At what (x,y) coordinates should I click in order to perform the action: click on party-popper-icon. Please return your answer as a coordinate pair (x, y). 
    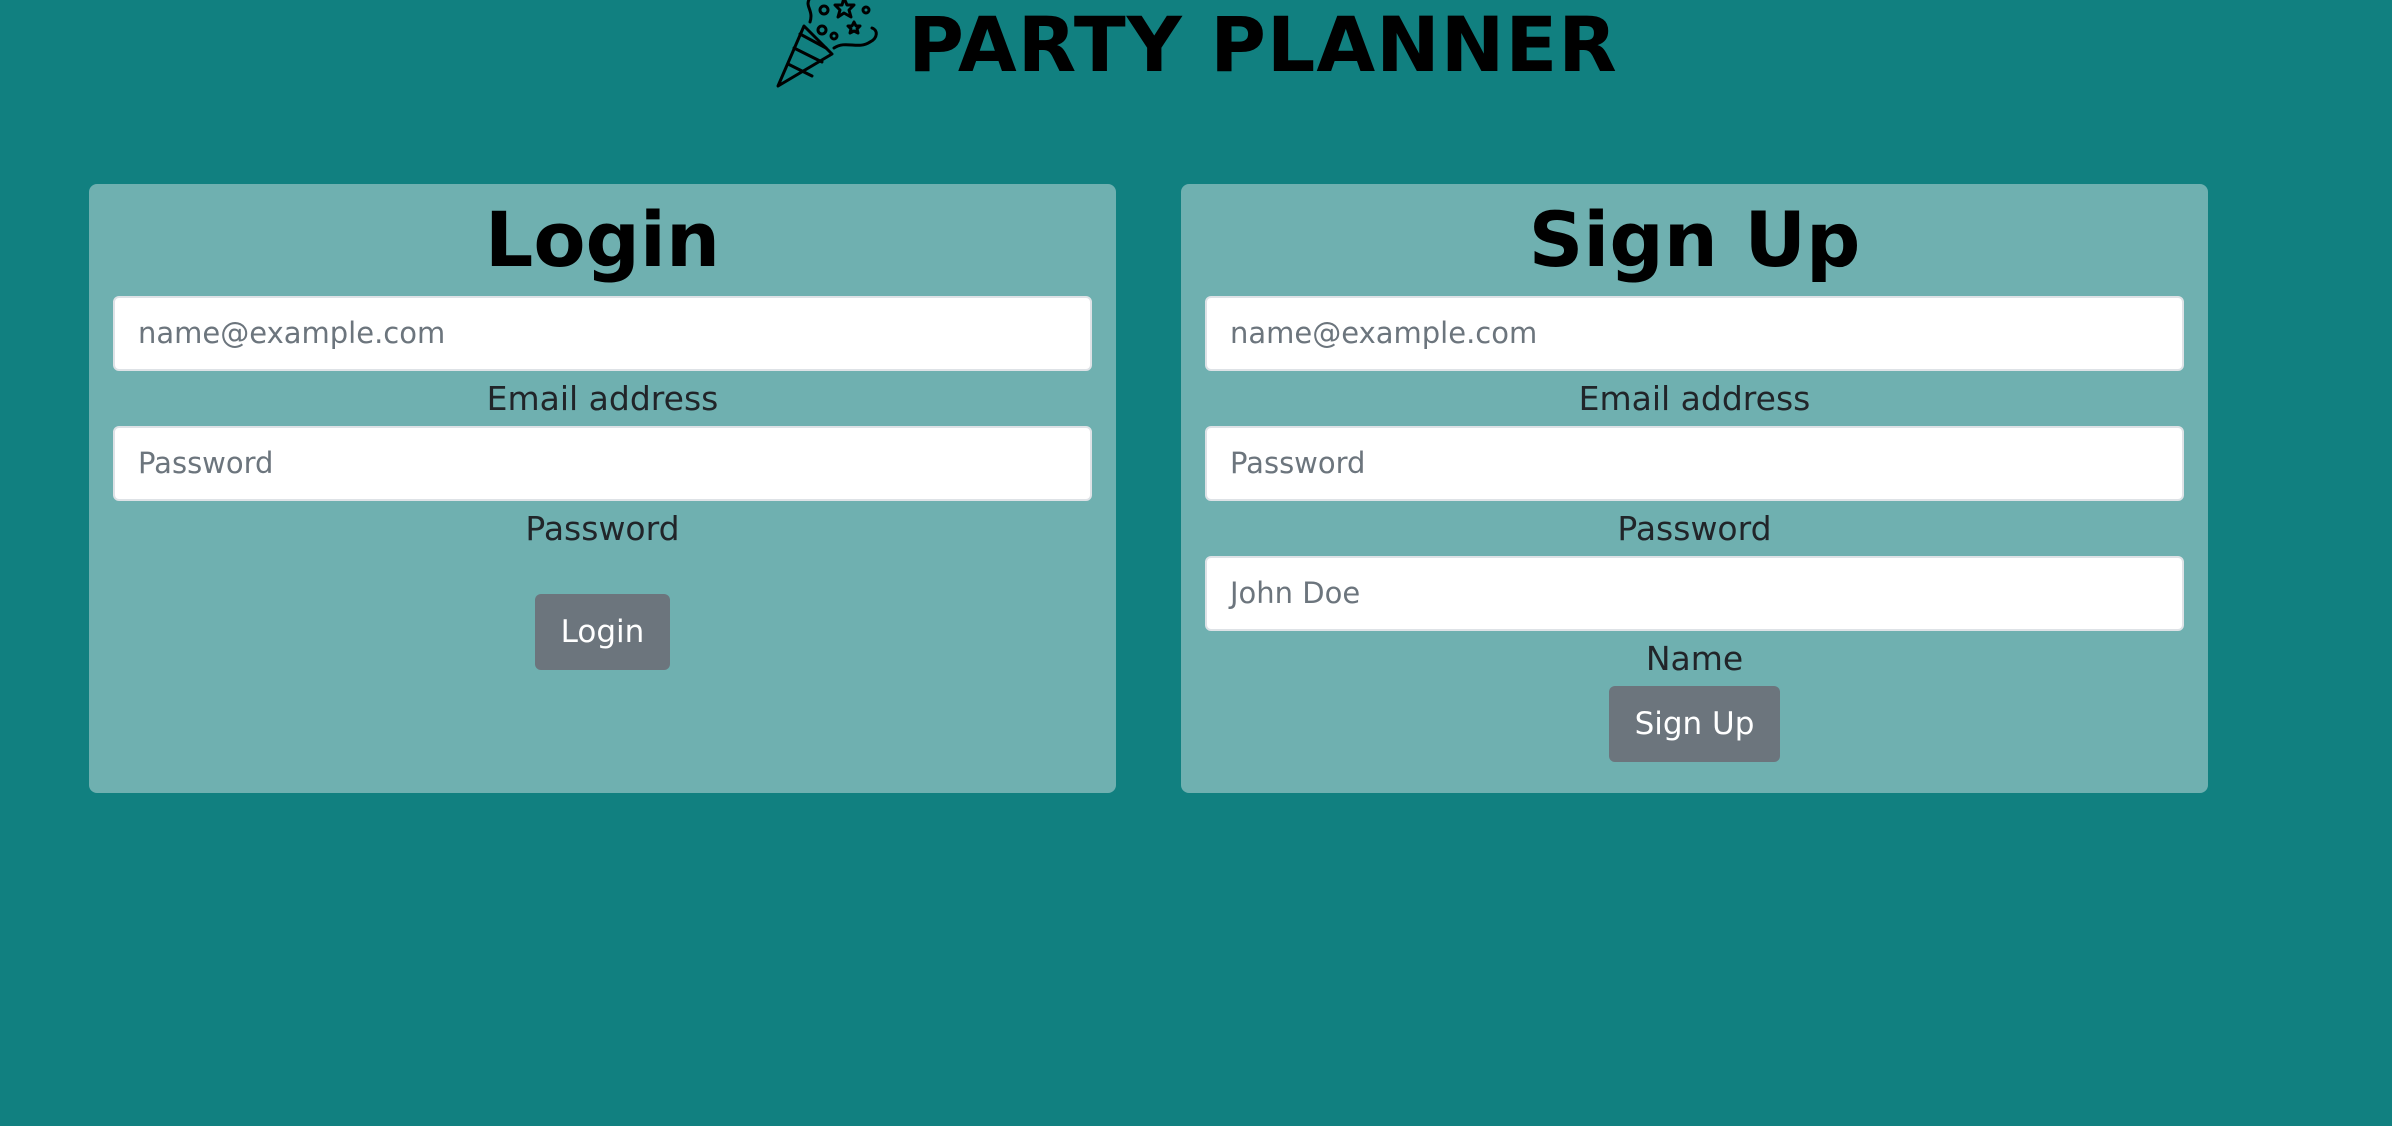
    Looking at the image, I should click on (827, 44).